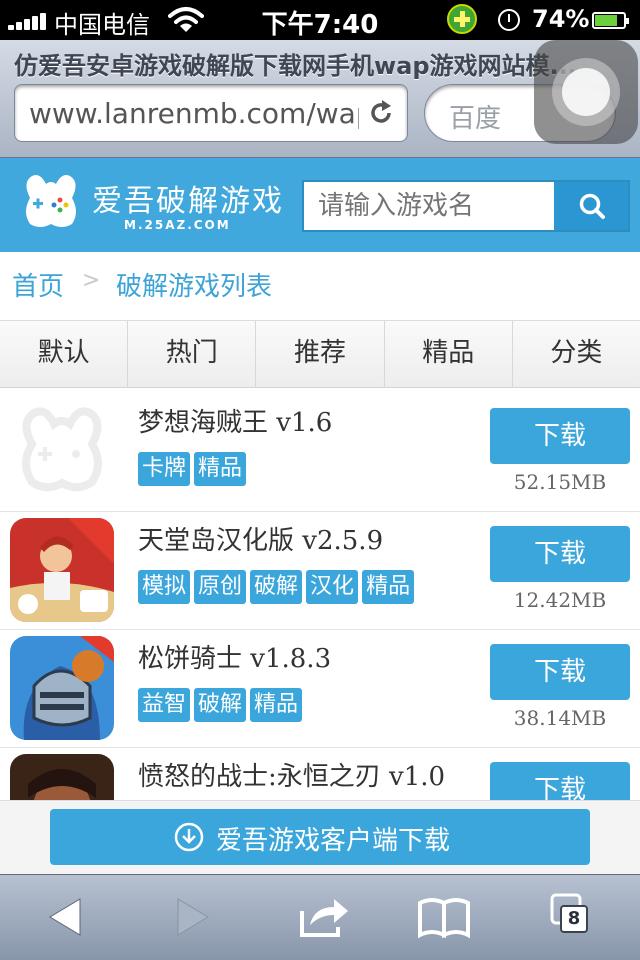  Describe the element at coordinates (462, 19) in the screenshot. I see `plus-app-icon` at that location.